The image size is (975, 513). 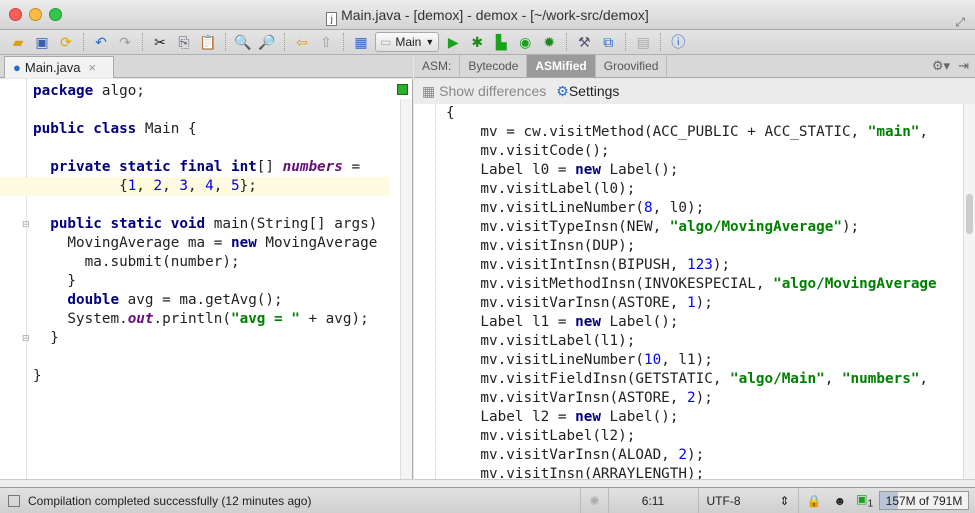 What do you see at coordinates (59, 67) in the screenshot?
I see `tab-main-java: ● Main.java ×` at bounding box center [59, 67].